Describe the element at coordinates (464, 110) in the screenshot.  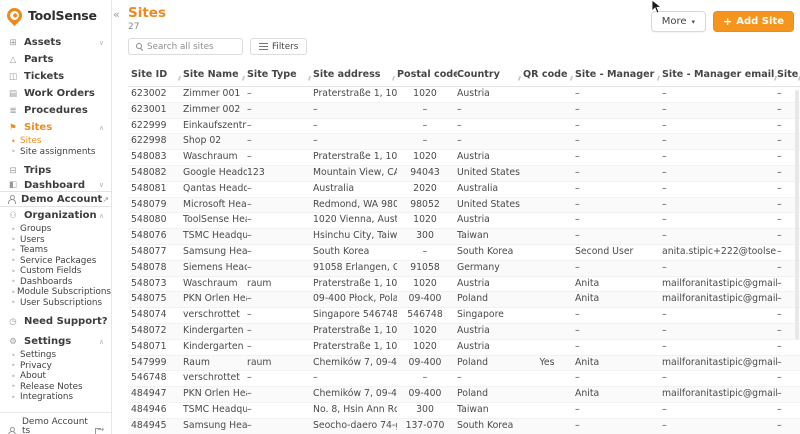
I see `table-row: 623001 Zimmer 002 – – – – – – –` at that location.